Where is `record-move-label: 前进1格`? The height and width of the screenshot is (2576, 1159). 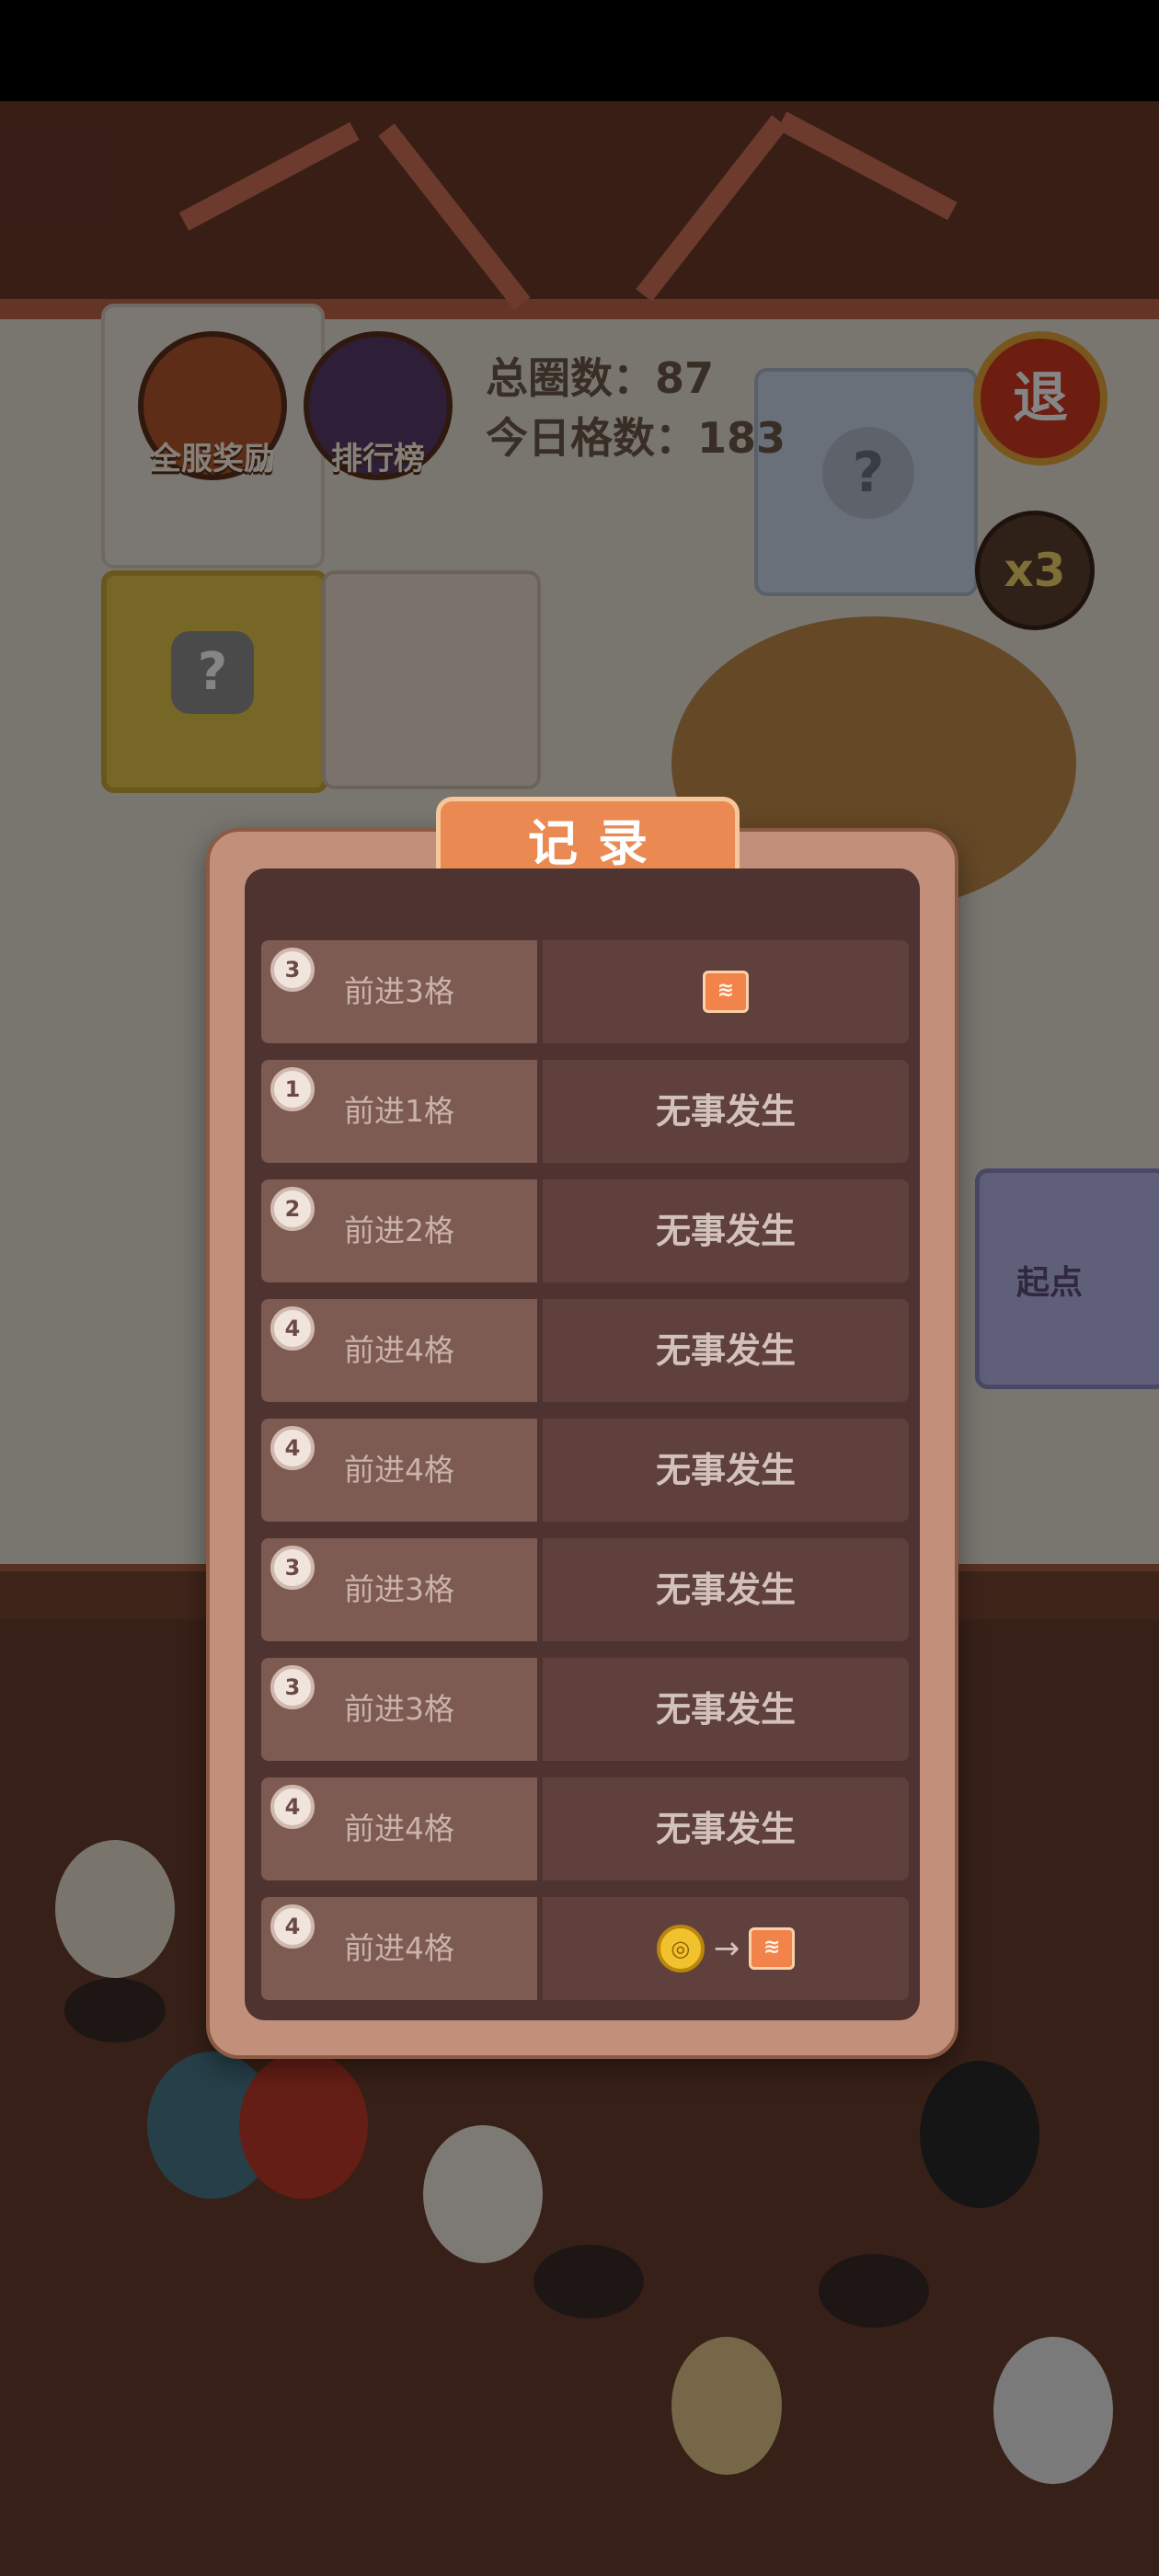 record-move-label: 前进1格 is located at coordinates (399, 1111).